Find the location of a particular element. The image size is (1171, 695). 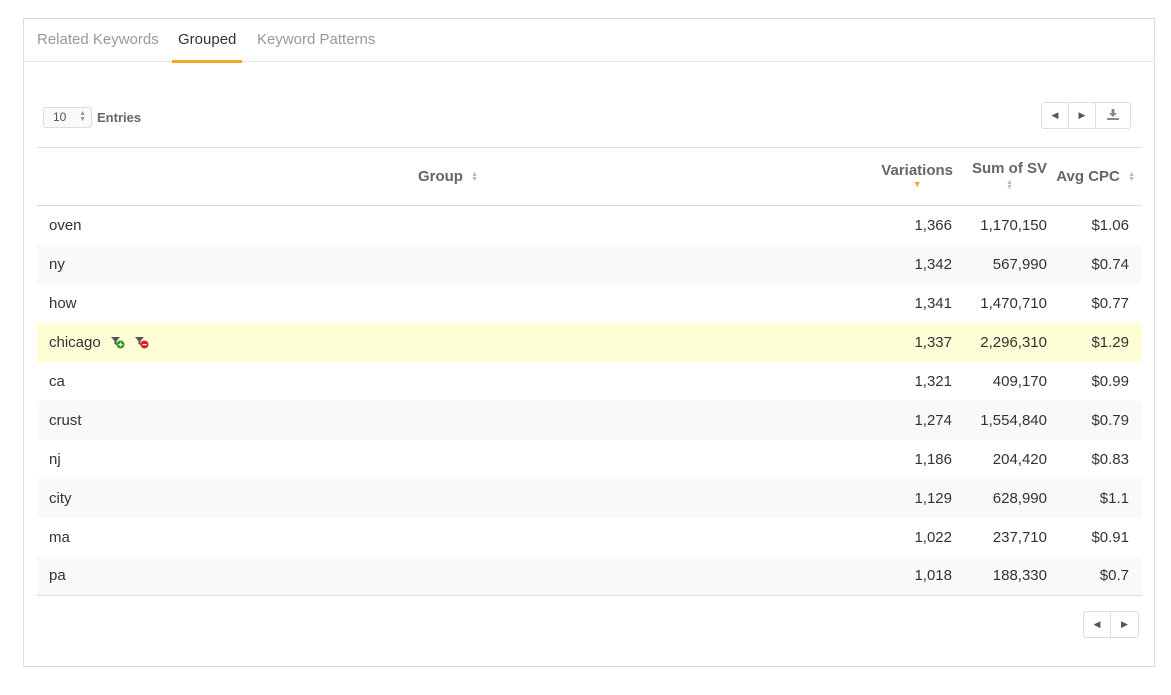

filter-remove-icon is located at coordinates (142, 342).